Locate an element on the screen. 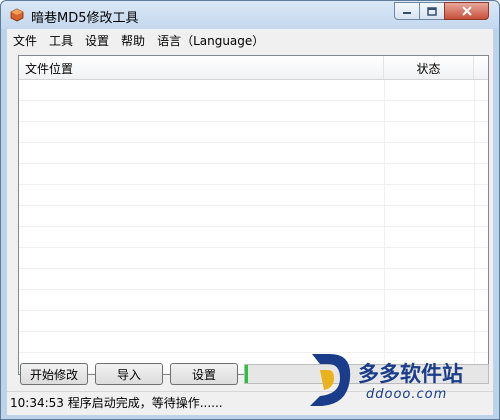  minimize-icon is located at coordinates (407, 13).